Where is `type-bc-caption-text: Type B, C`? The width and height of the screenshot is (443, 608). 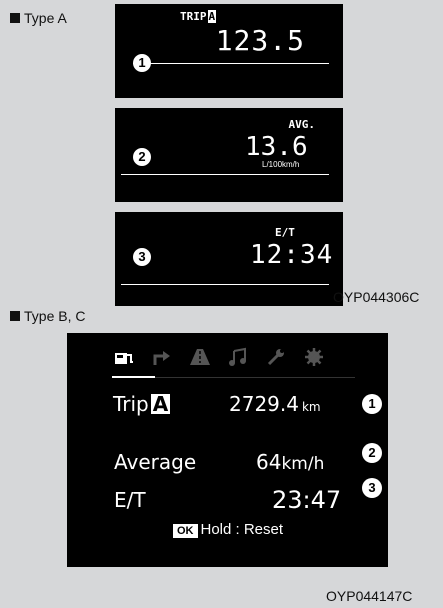
type-bc-caption-text: Type B, C is located at coordinates (55, 316).